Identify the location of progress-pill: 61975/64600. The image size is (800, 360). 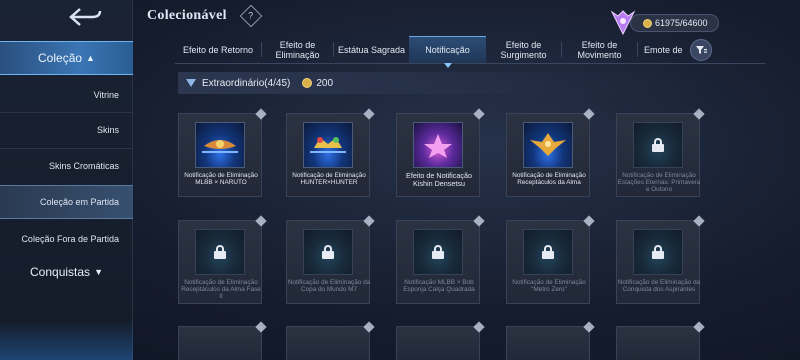
(674, 23).